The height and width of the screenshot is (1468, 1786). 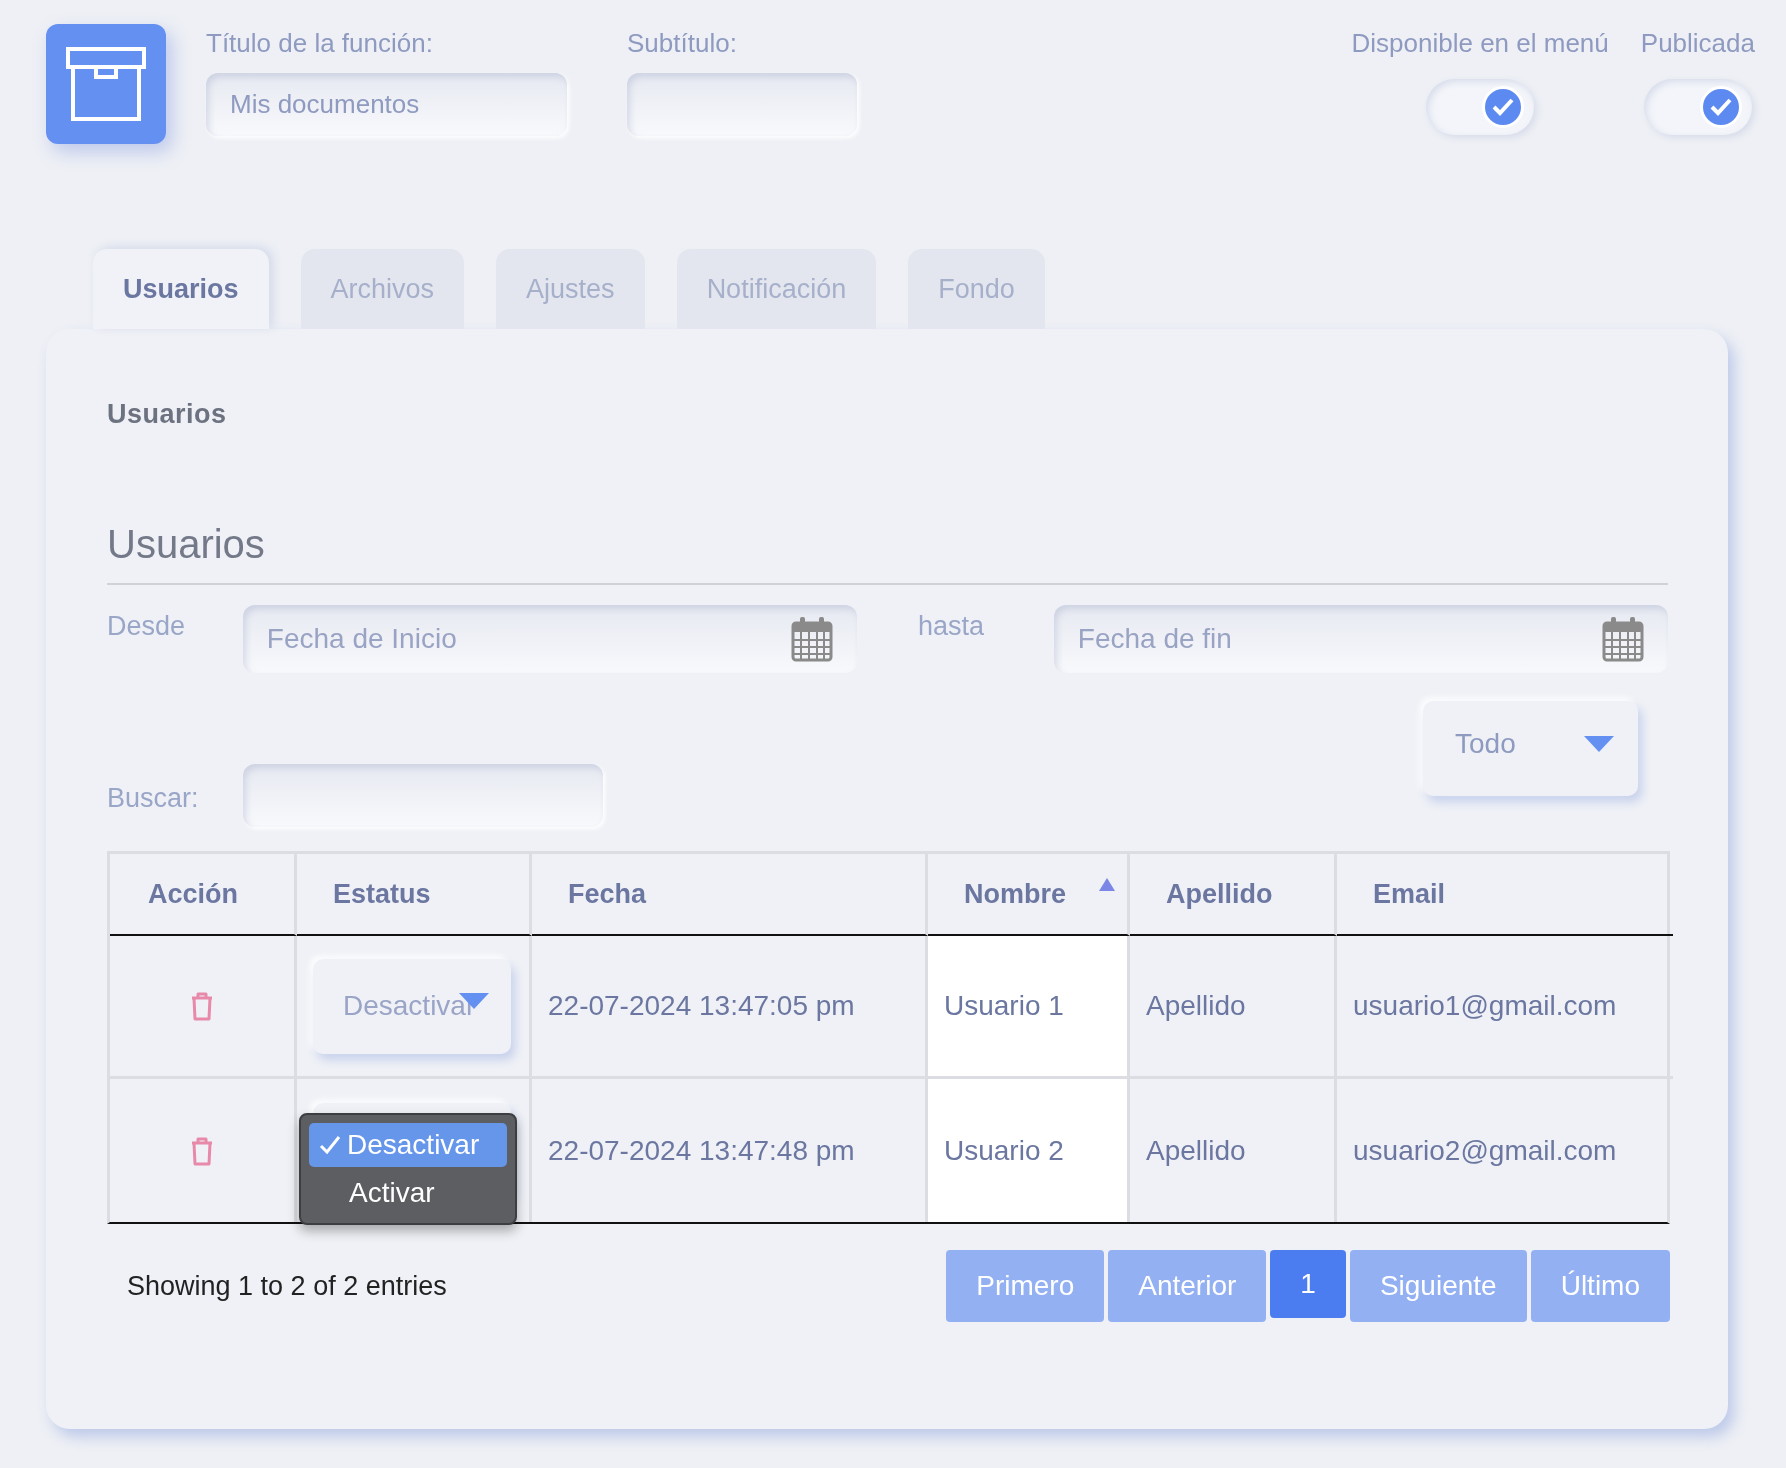 I want to click on title-input: Mis documentos, so click(x=386, y=104).